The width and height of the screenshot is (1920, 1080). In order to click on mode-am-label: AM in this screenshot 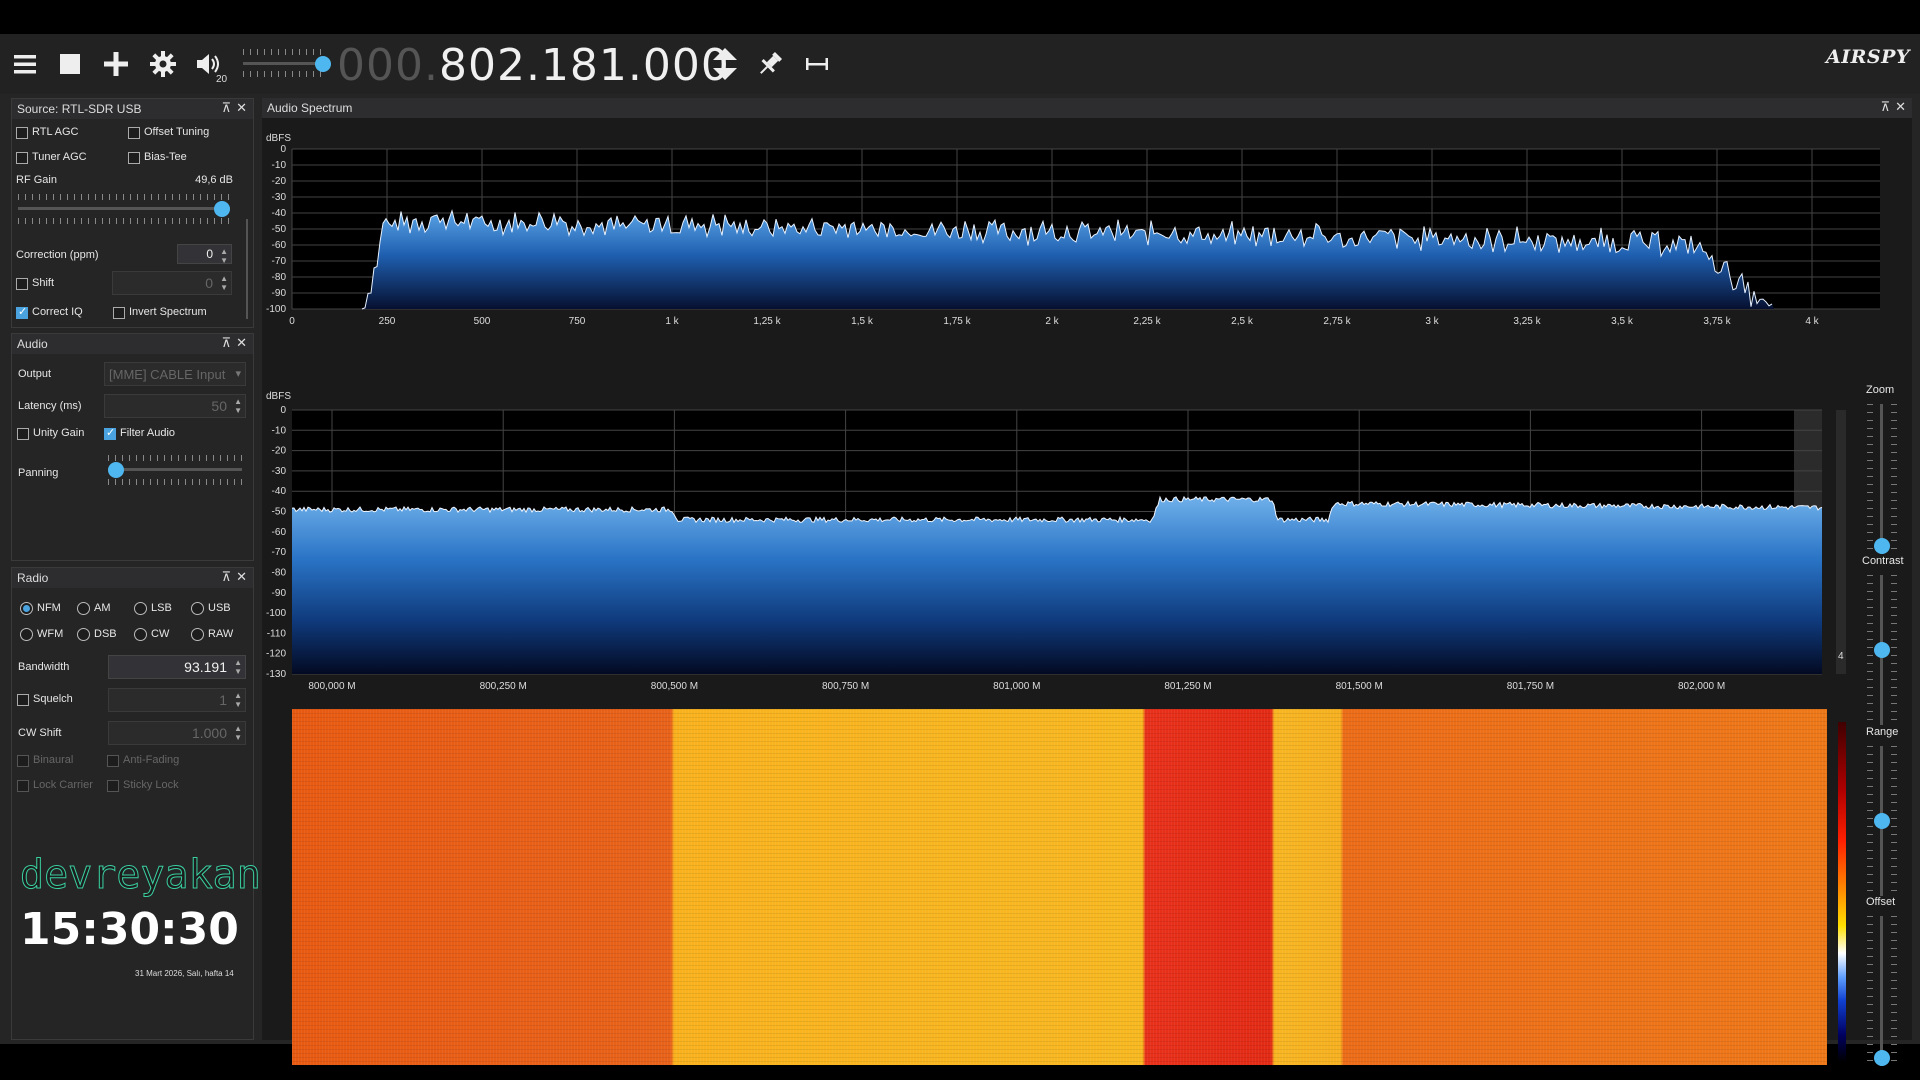, I will do `click(102, 608)`.